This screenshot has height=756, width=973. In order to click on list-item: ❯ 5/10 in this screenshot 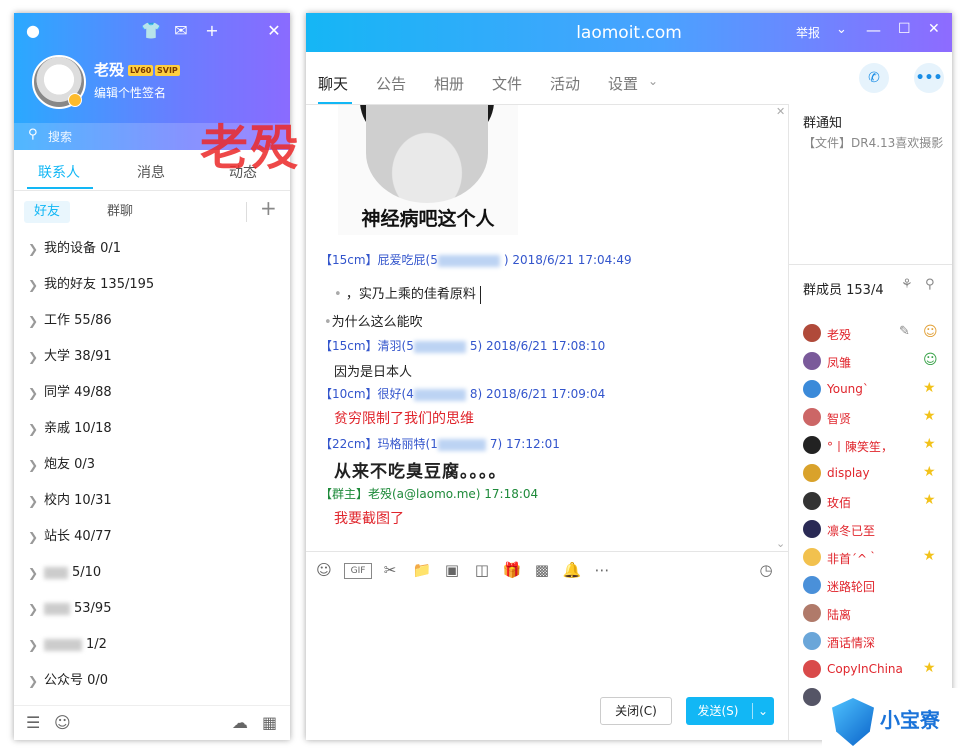, I will do `click(152, 573)`.